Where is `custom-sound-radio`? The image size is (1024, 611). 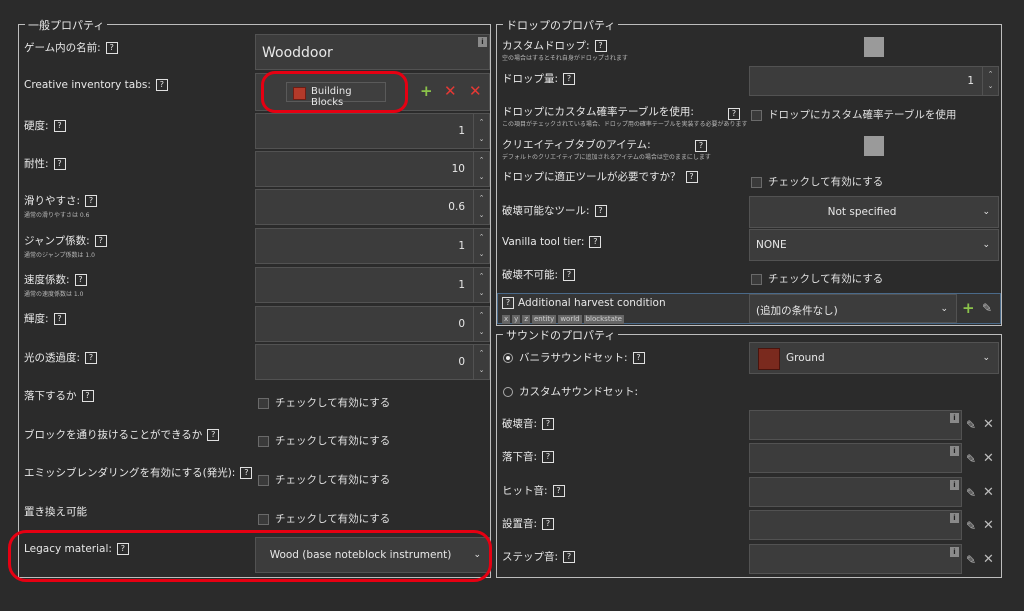
custom-sound-radio is located at coordinates (508, 392).